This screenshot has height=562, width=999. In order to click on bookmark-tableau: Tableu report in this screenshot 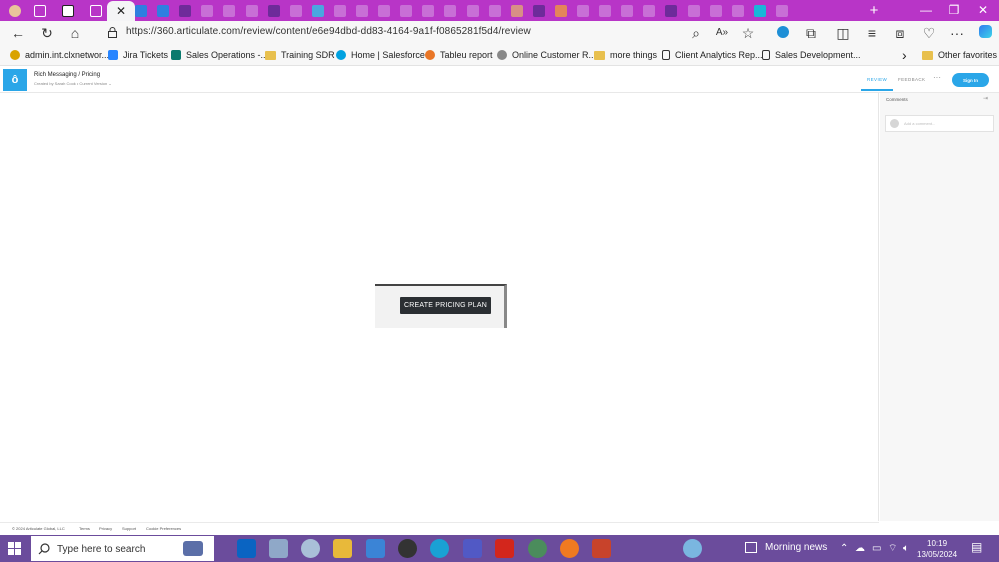, I will do `click(459, 55)`.